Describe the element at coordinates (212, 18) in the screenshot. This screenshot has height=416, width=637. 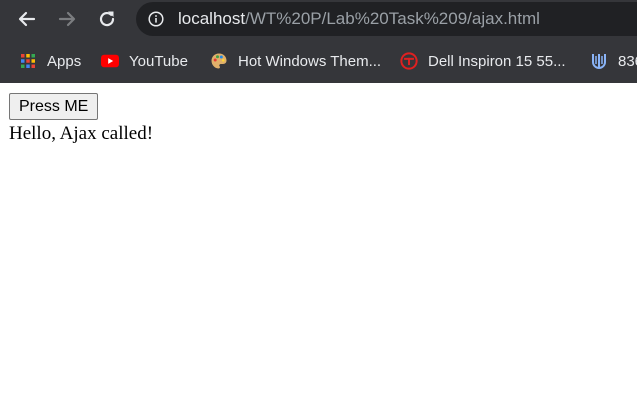
I see `url-host: localhost` at that location.